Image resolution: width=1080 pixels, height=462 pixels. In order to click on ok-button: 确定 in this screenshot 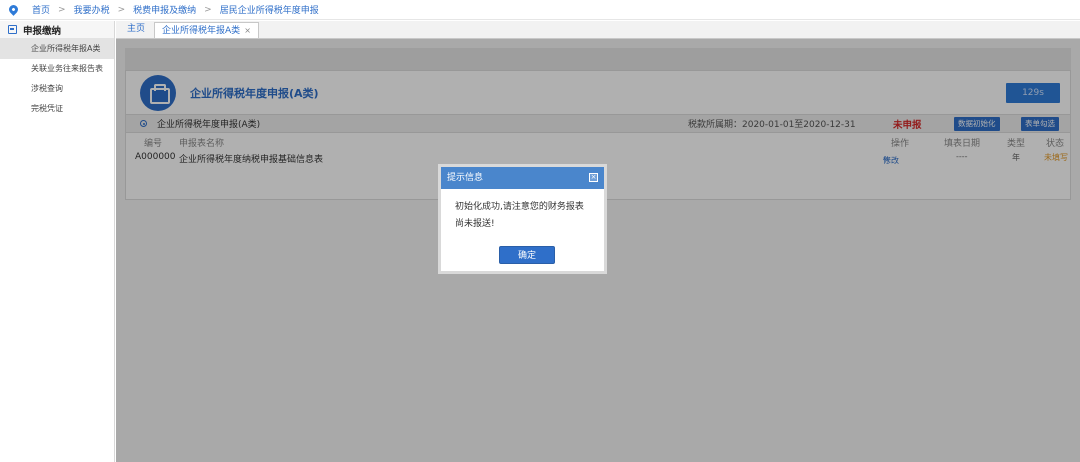, I will do `click(527, 255)`.